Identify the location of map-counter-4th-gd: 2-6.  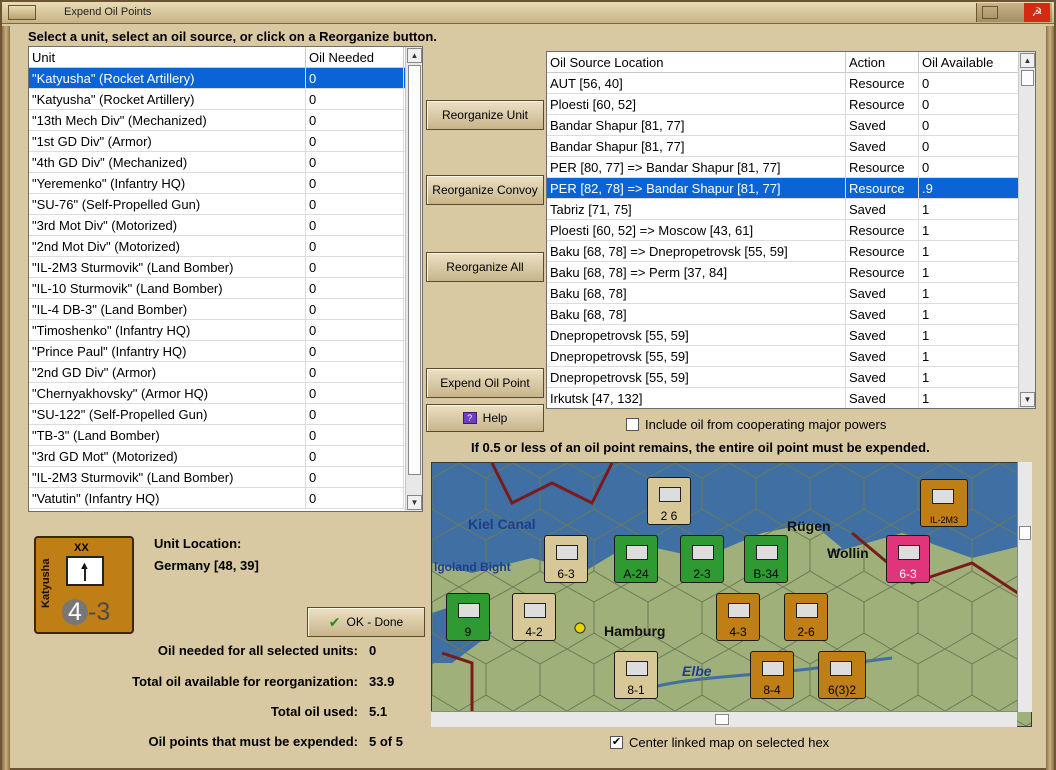
(806, 617).